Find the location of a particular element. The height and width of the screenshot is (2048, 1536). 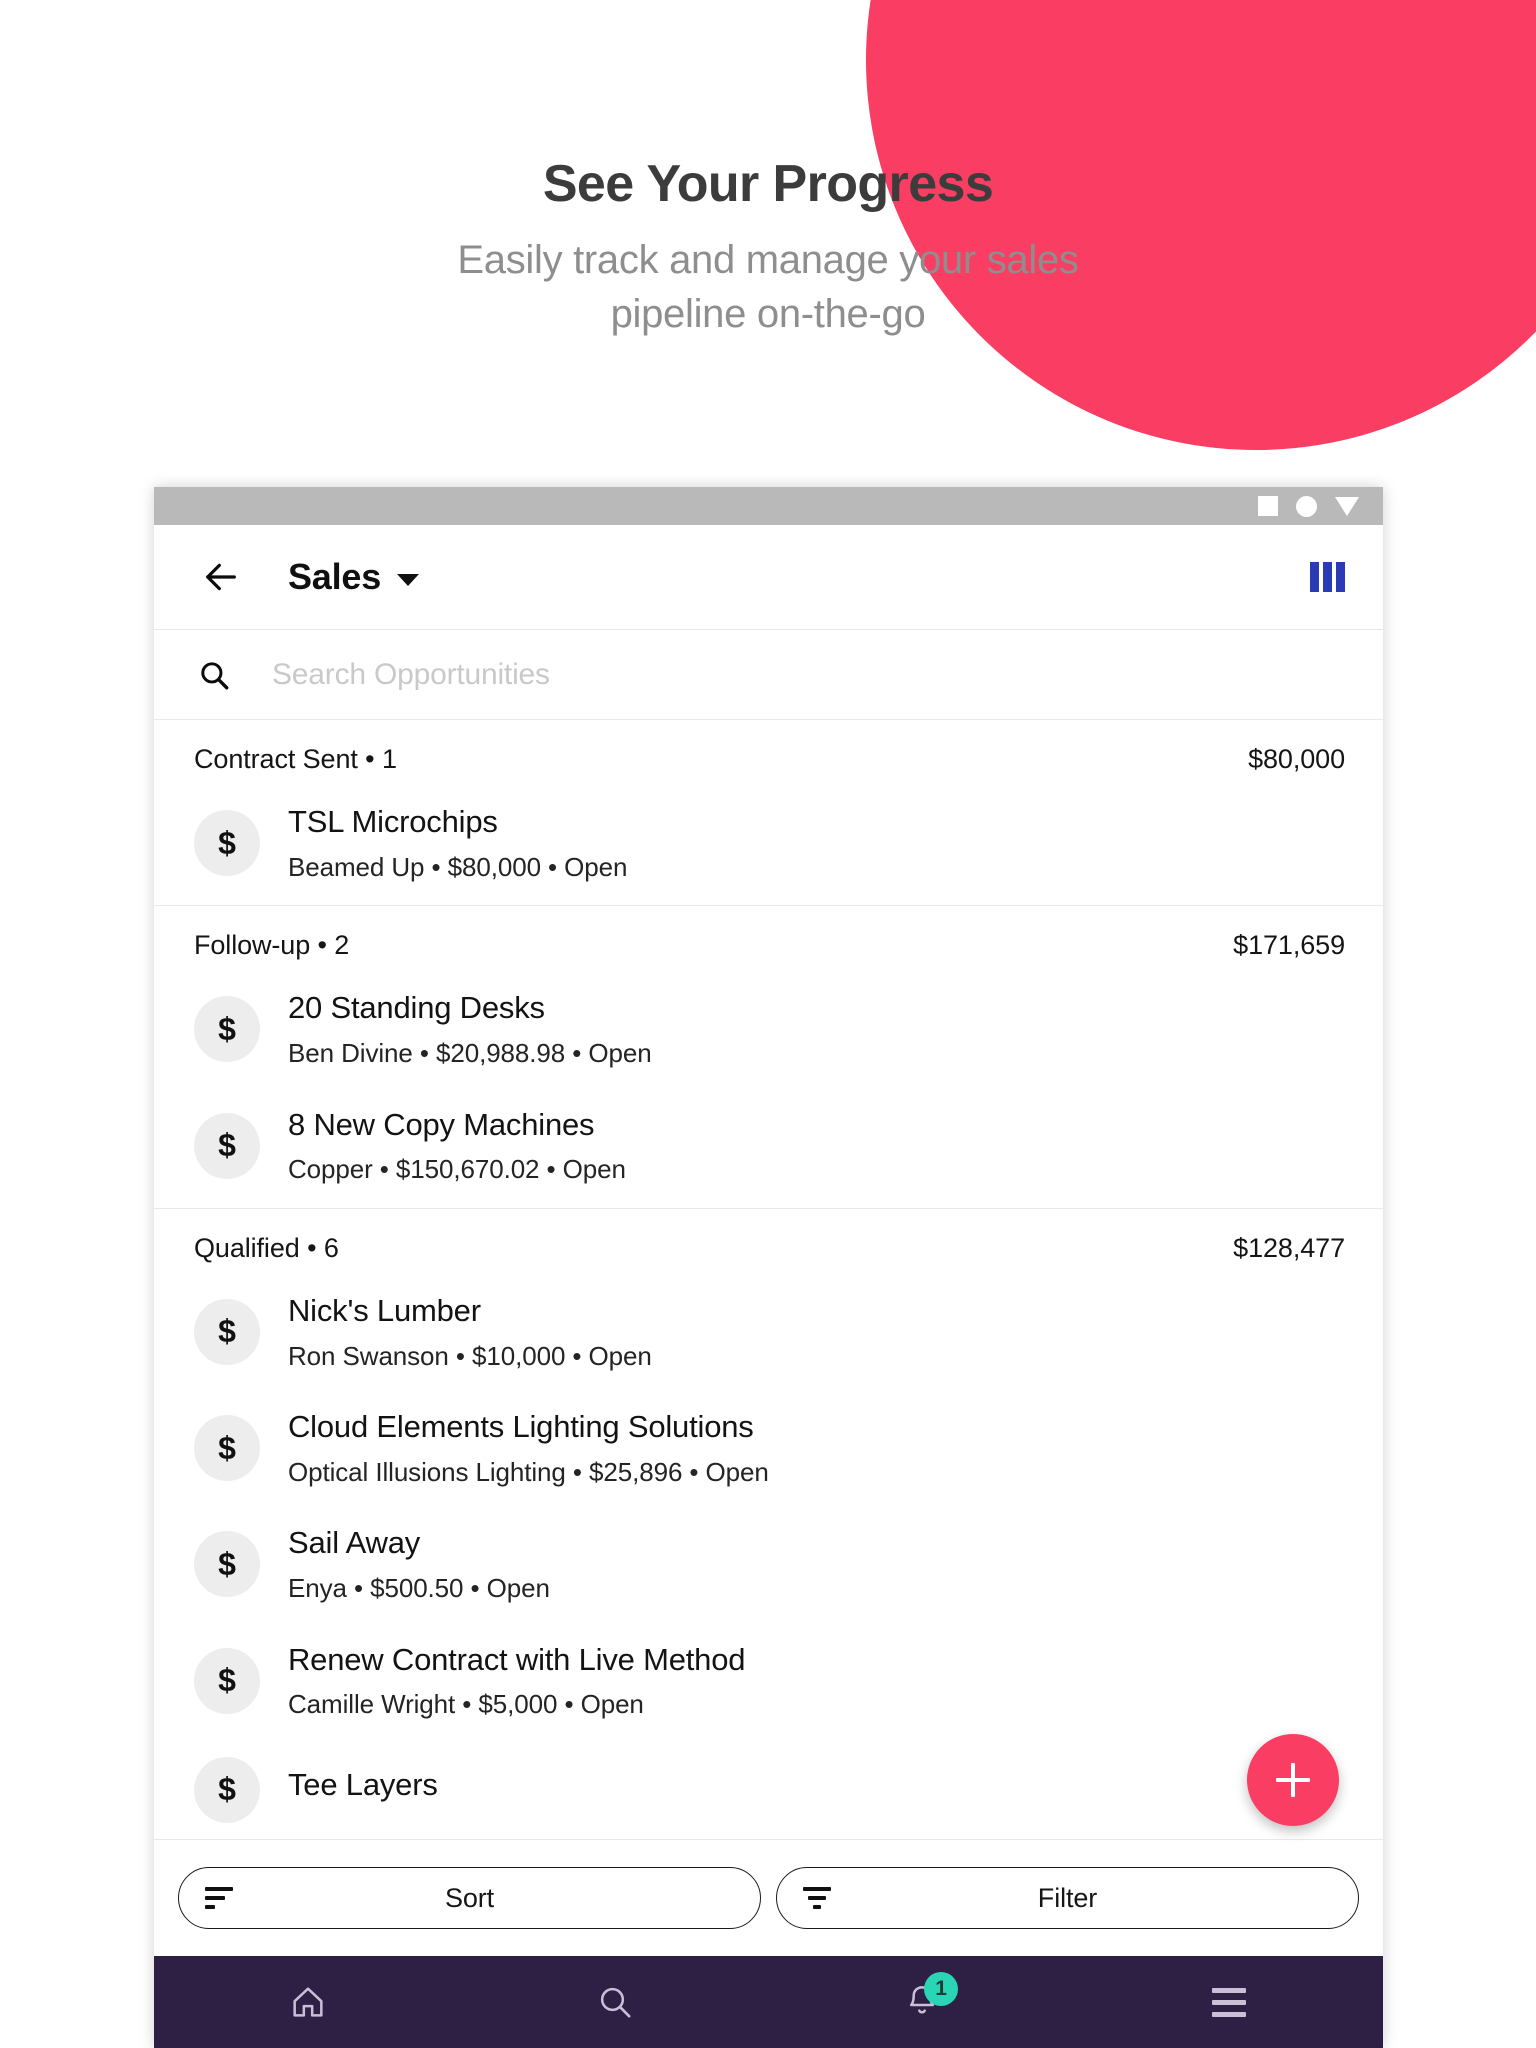

filter-icon is located at coordinates (817, 1898).